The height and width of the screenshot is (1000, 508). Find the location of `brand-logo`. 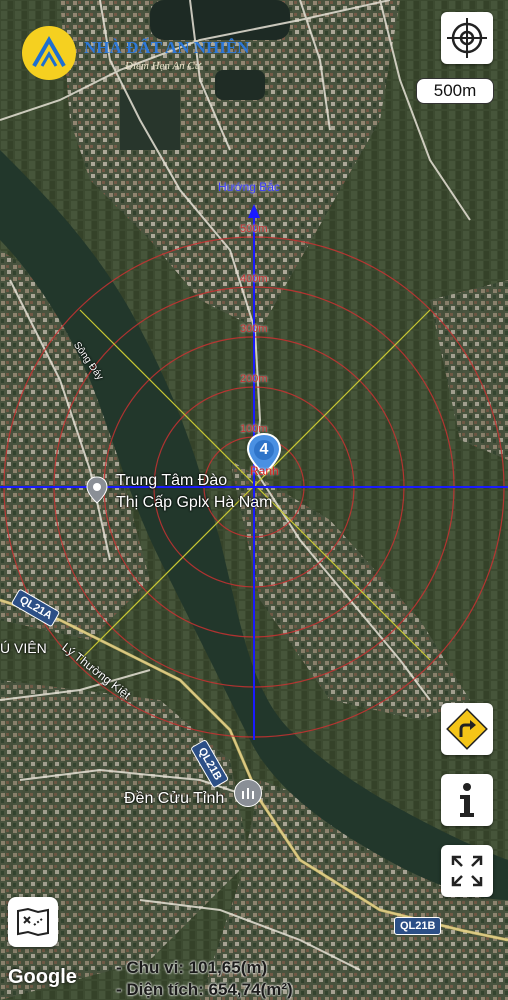

brand-logo is located at coordinates (49, 53).